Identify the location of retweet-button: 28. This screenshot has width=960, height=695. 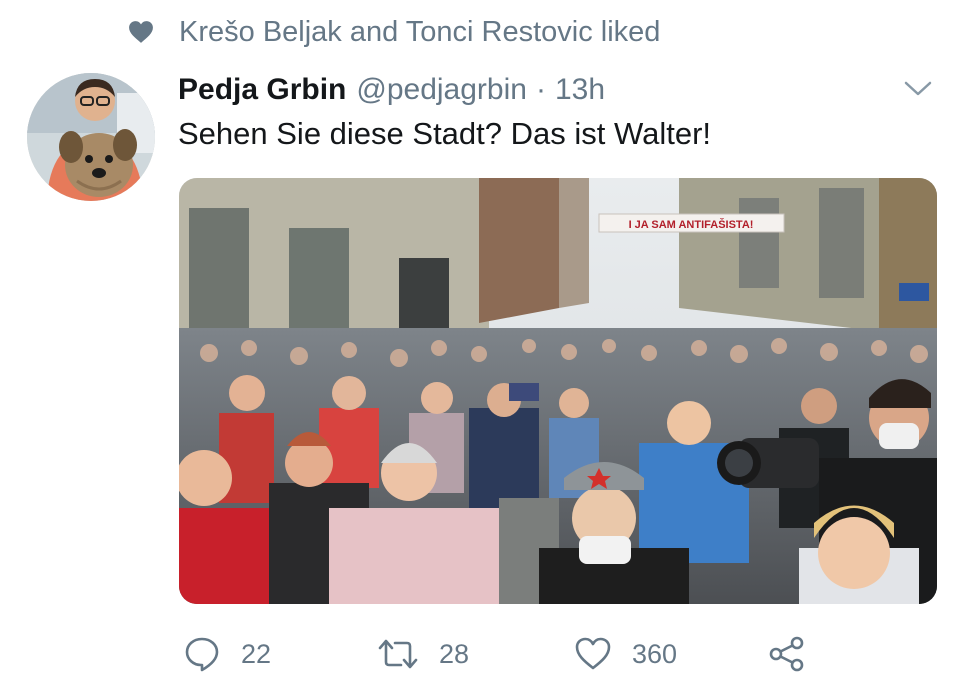
(423, 654).